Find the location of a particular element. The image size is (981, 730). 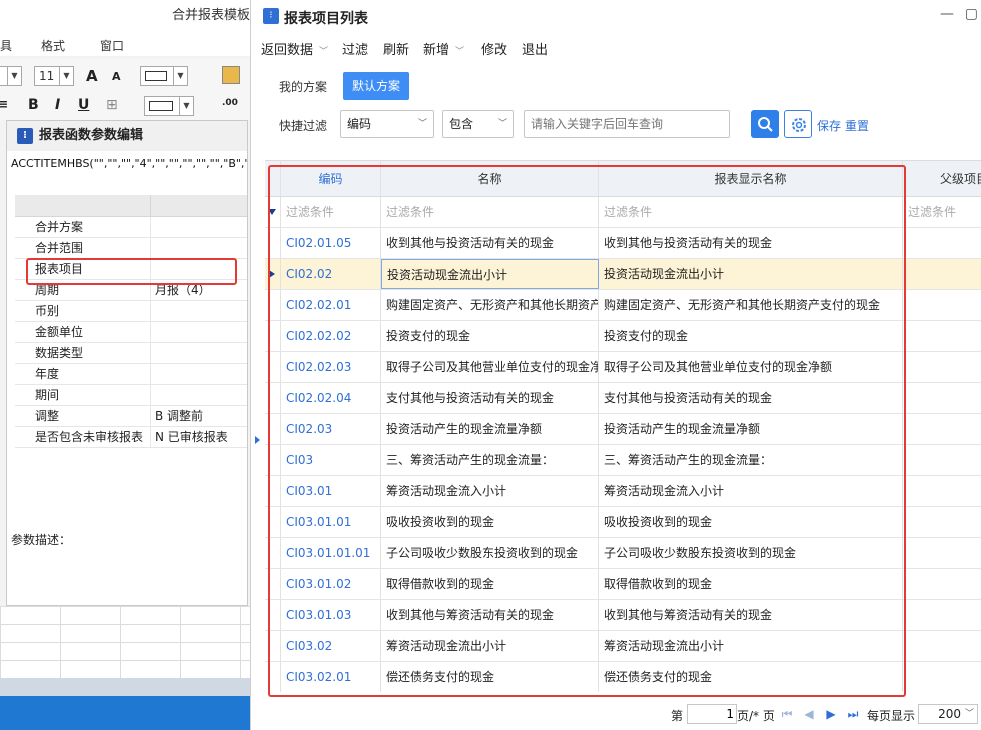

first-page-icon: ⏮ is located at coordinates (787, 714).